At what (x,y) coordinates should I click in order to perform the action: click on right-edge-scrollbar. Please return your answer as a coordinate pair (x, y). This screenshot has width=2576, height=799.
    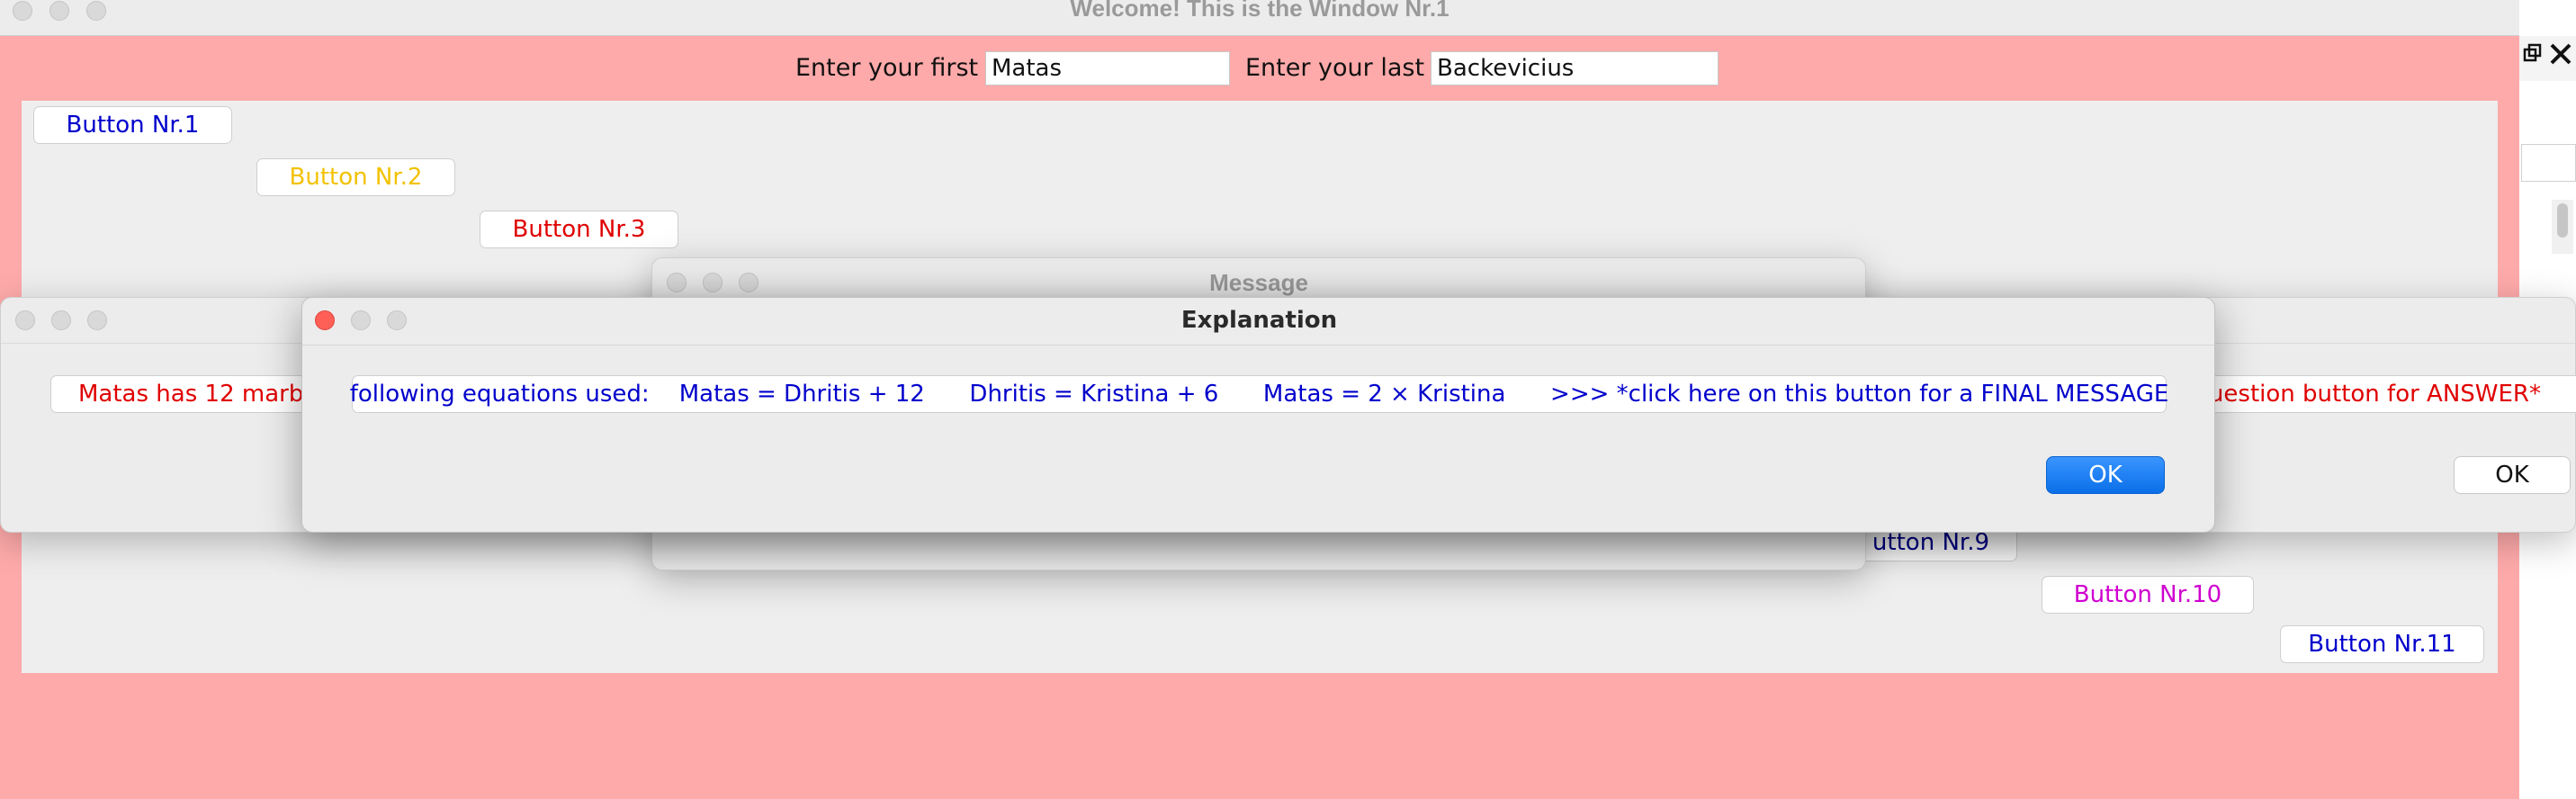
    Looking at the image, I should click on (2563, 227).